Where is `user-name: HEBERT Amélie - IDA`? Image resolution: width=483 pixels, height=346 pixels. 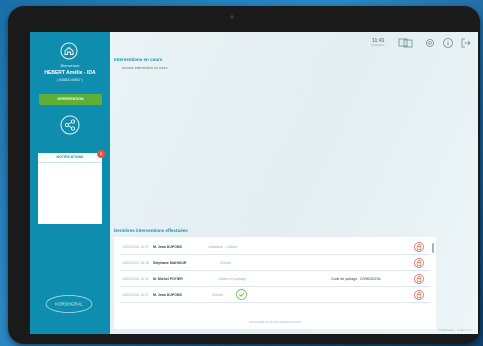
user-name: HEBERT Amélie - IDA is located at coordinates (70, 73).